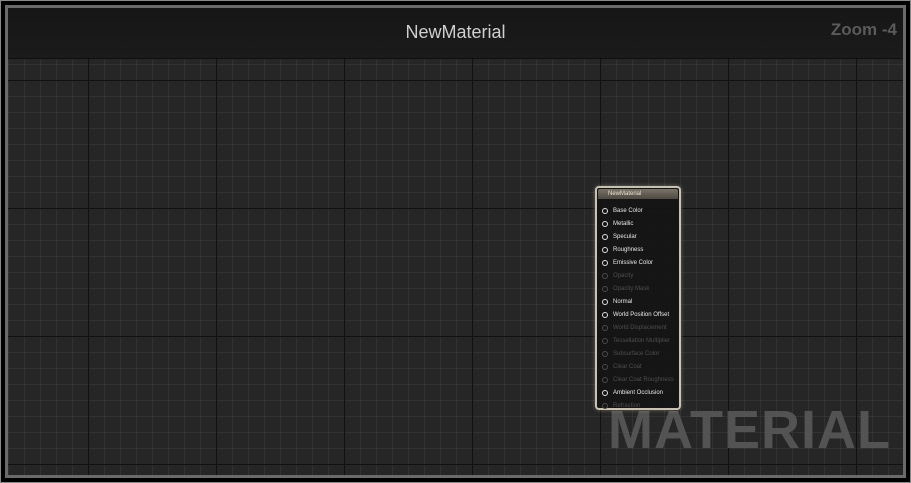 The height and width of the screenshot is (483, 911). I want to click on pin-label: Roughness, so click(628, 249).